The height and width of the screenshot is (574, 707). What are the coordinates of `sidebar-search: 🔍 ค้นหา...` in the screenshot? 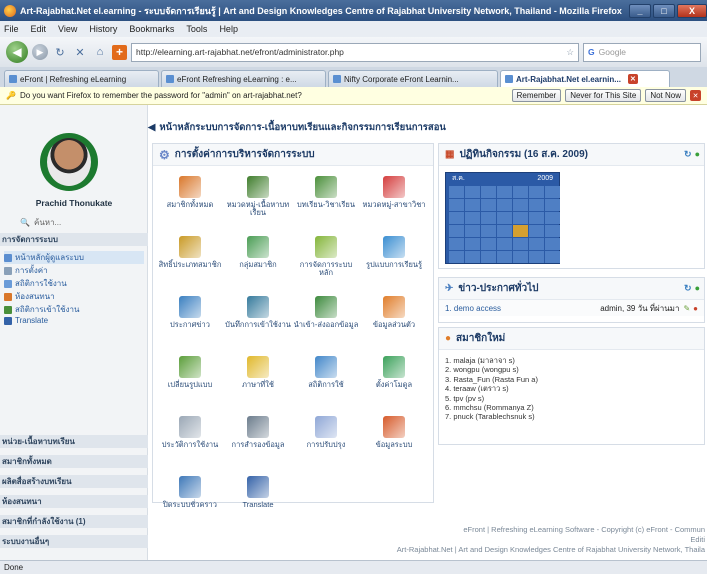 It's located at (70, 222).